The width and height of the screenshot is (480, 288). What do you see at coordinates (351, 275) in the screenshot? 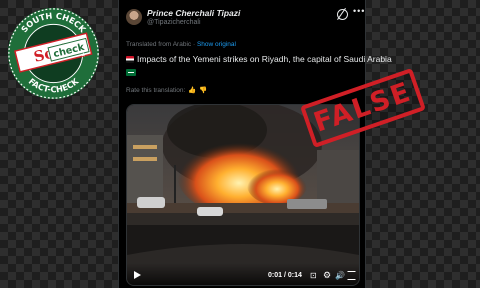
I see `fullscreen-icon` at bounding box center [351, 275].